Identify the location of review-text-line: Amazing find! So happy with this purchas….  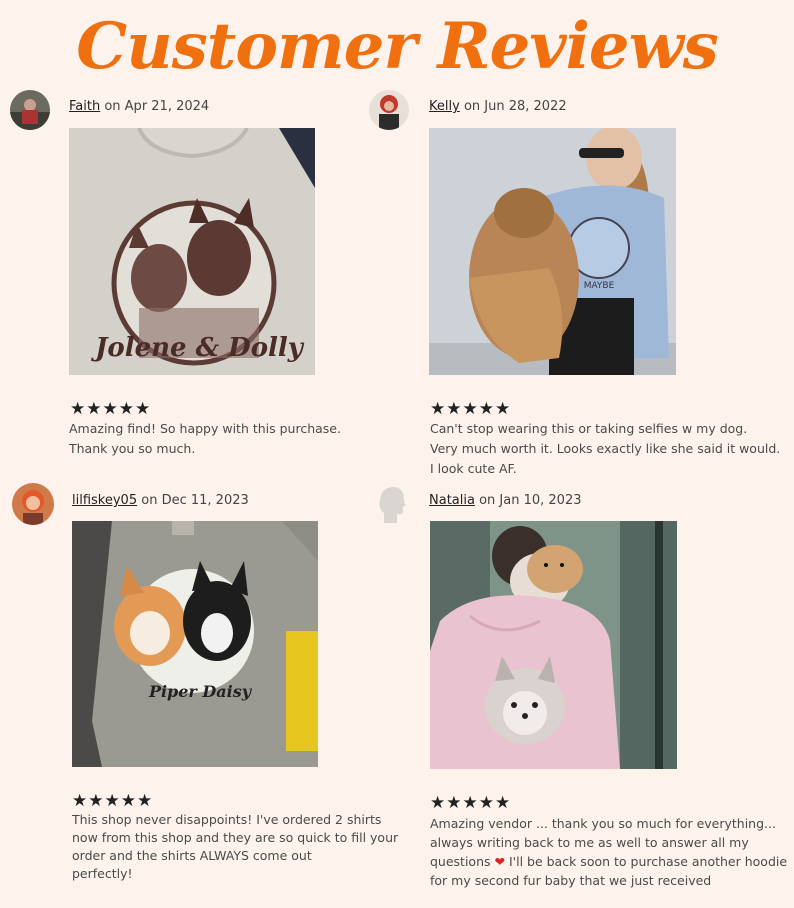
(205, 428).